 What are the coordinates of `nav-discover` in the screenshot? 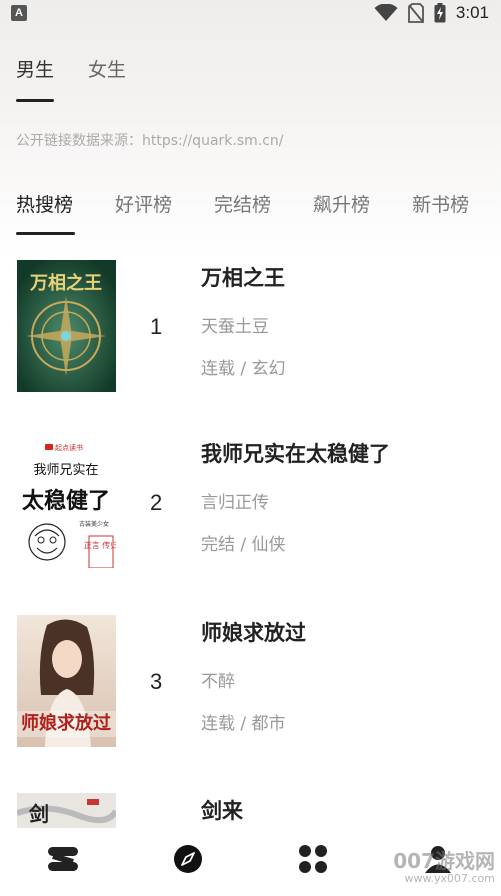 It's located at (188, 859).